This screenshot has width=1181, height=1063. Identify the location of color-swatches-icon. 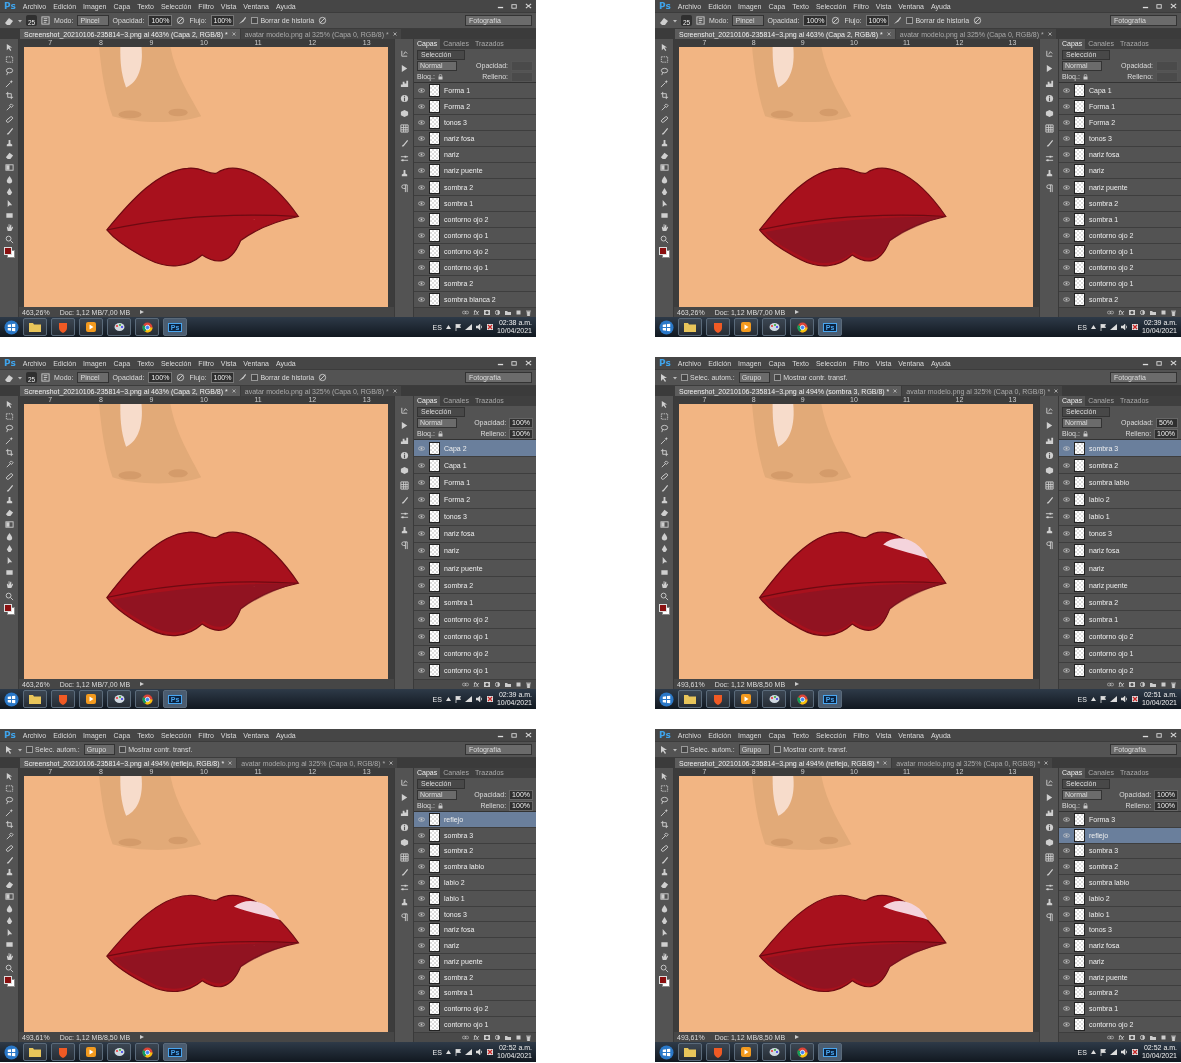
(664, 981).